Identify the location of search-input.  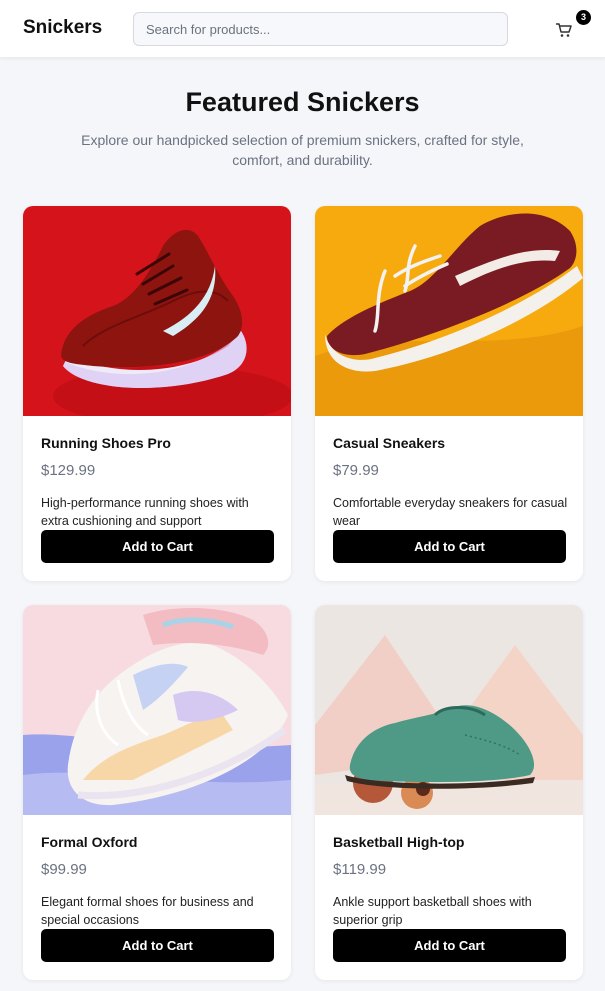
(320, 29).